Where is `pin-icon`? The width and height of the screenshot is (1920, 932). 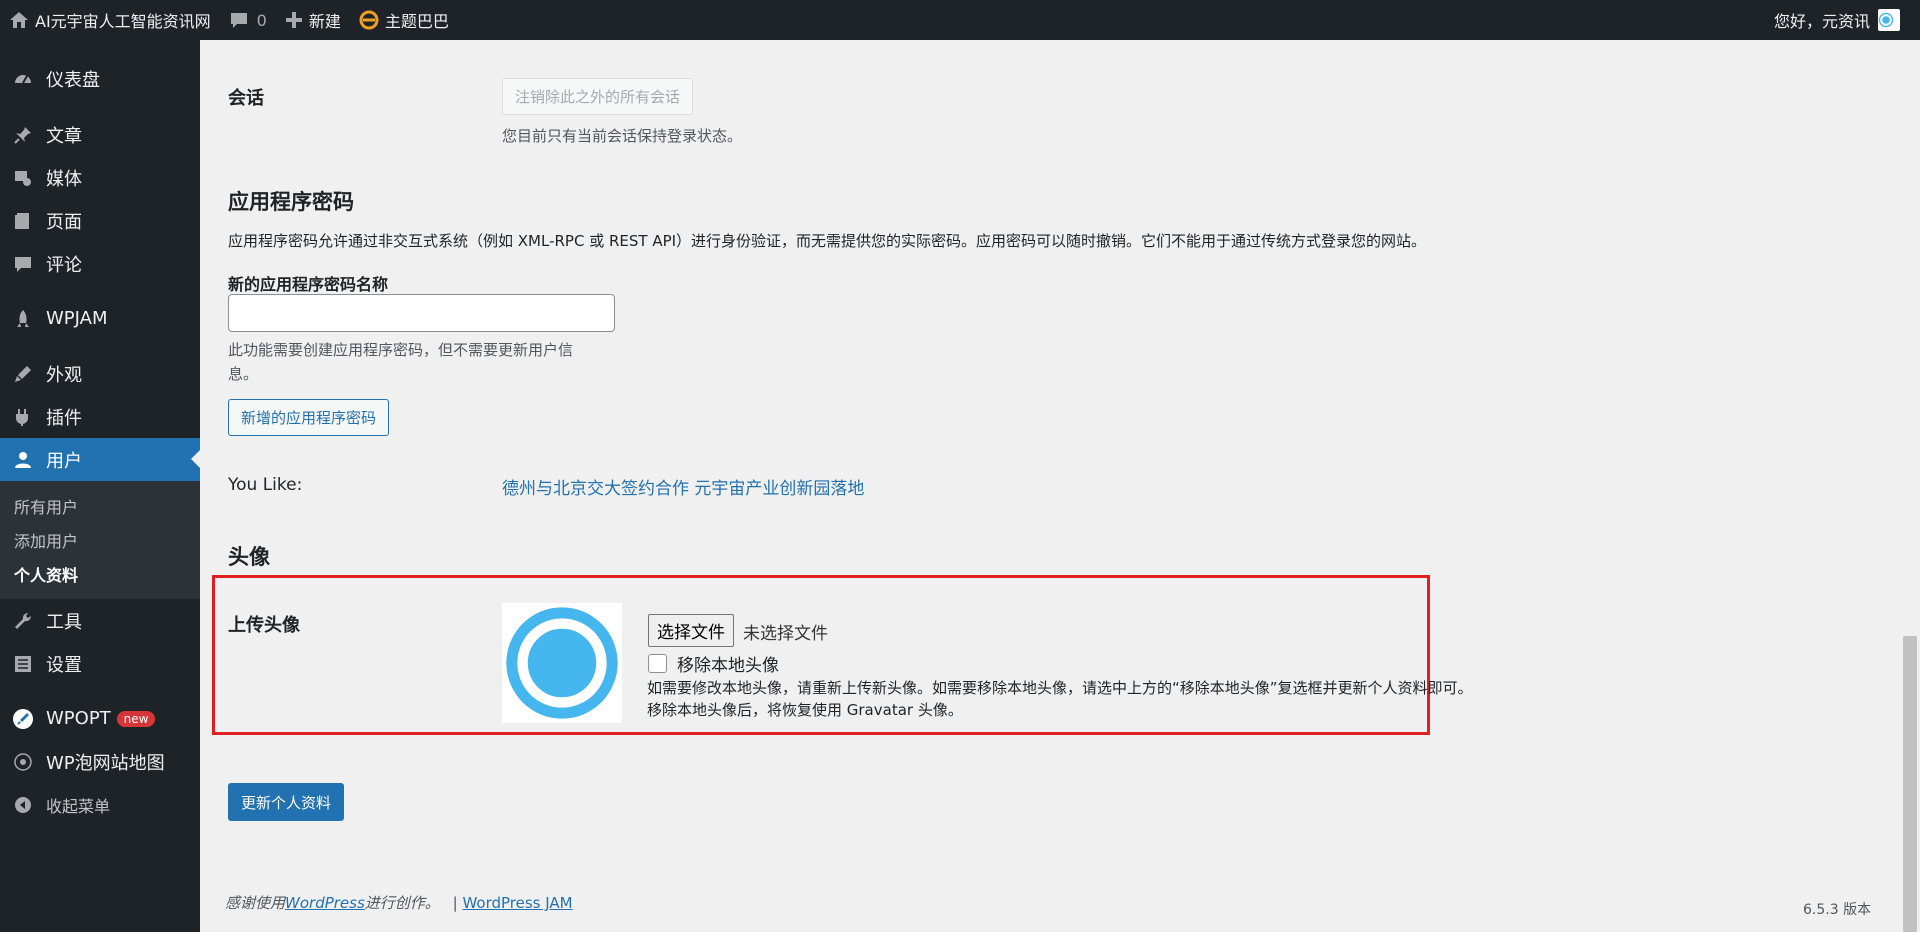
pin-icon is located at coordinates (23, 135).